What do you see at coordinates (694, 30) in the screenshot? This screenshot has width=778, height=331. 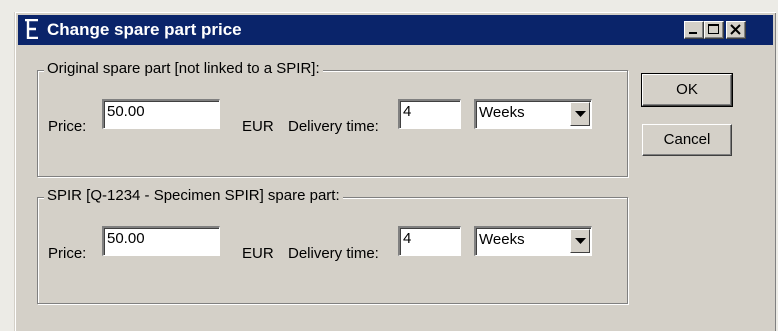 I see `minimize-button` at bounding box center [694, 30].